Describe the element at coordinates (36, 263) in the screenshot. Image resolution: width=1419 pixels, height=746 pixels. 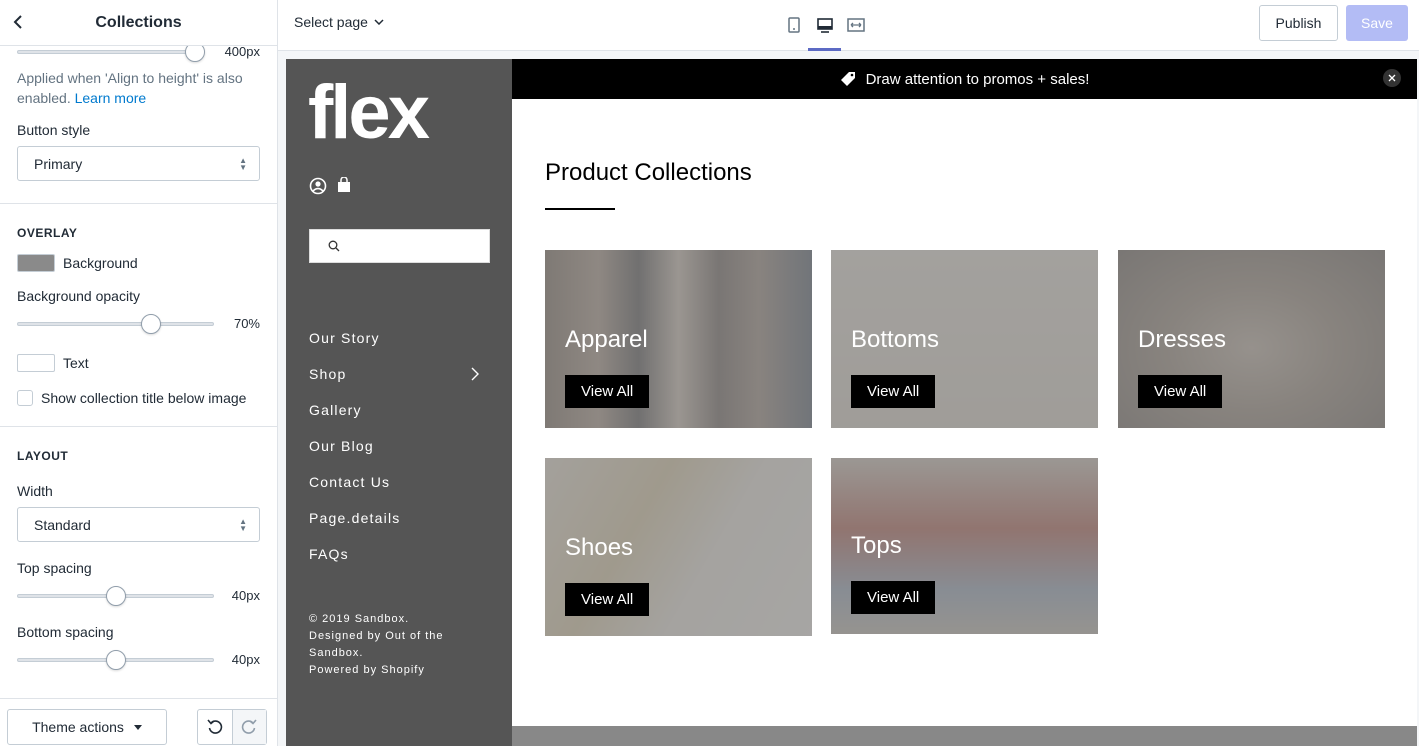
I see `background-color-swatch` at that location.